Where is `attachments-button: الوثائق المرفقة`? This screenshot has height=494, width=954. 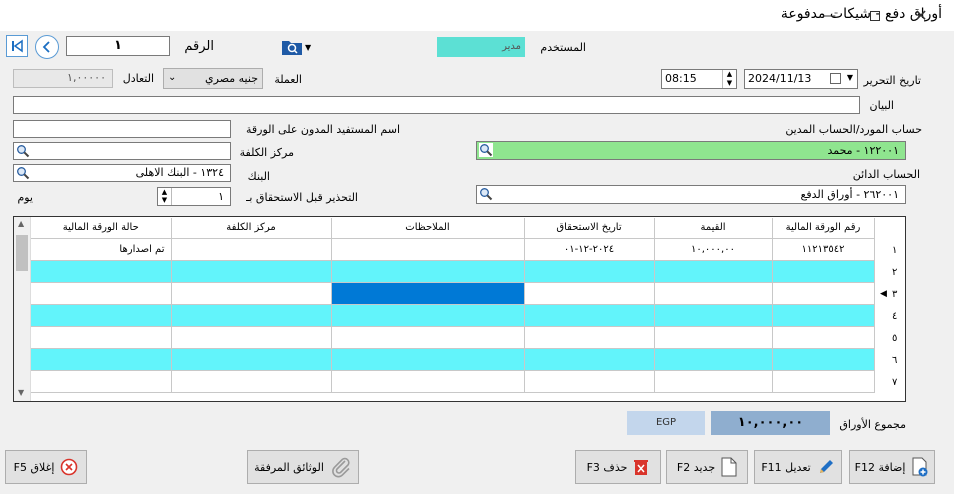 attachments-button: الوثائق المرفقة is located at coordinates (303, 467).